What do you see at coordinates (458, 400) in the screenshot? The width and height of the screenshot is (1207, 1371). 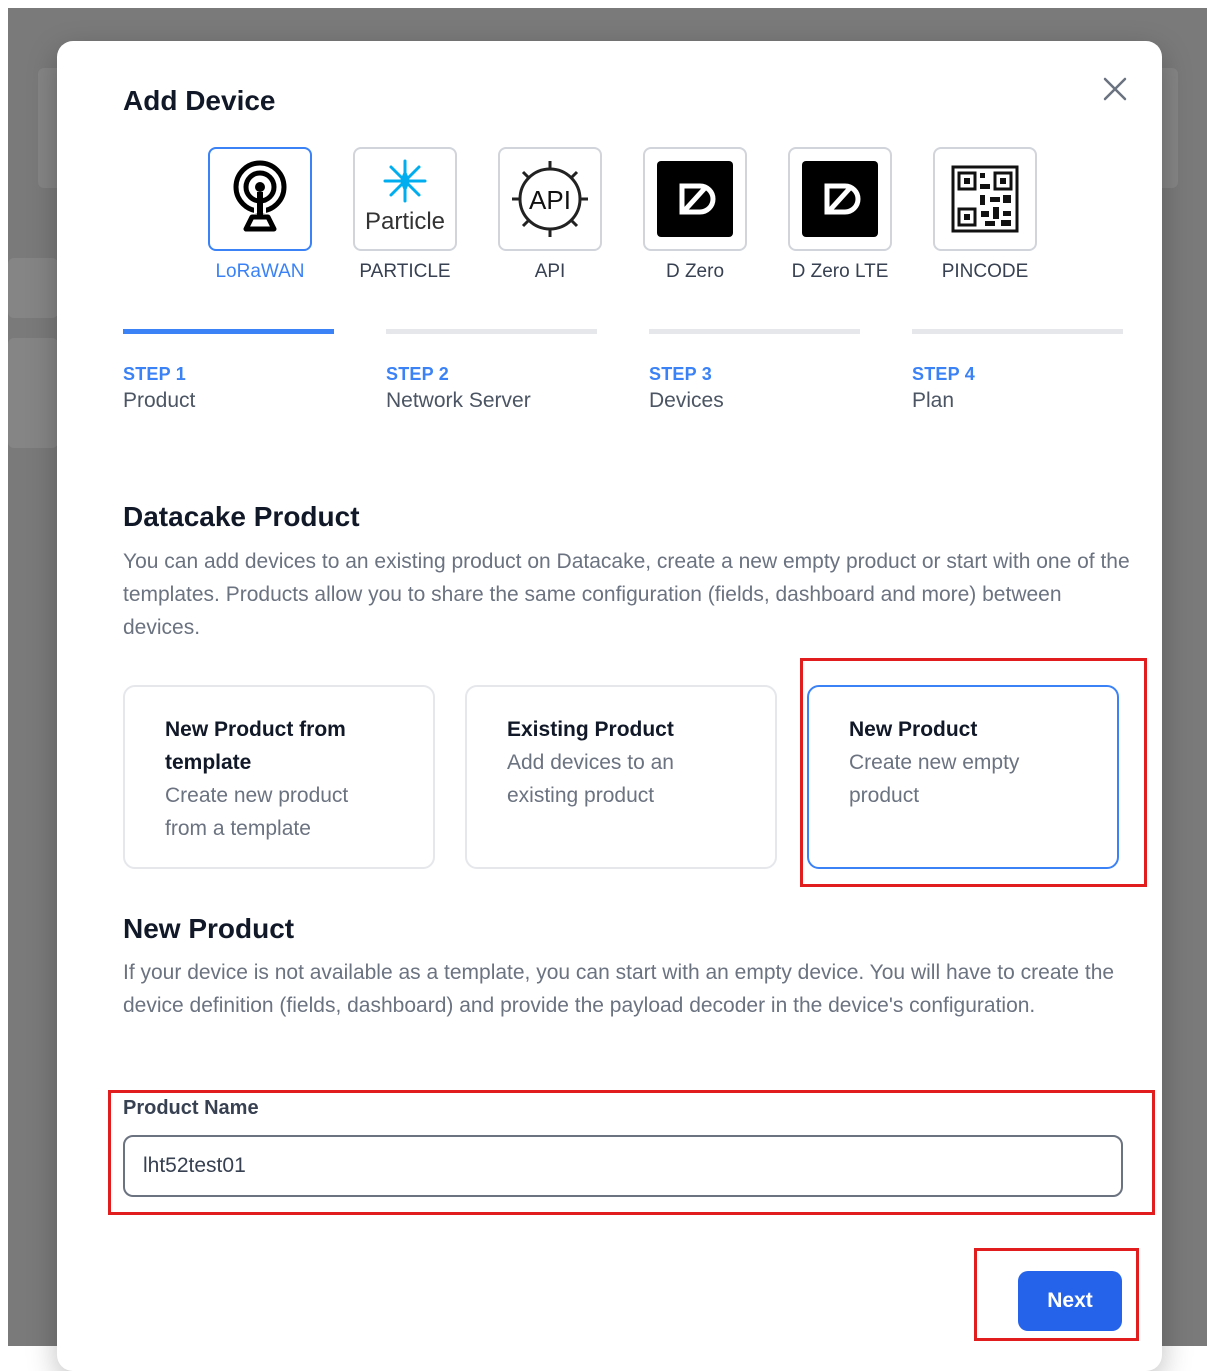 I see `step-name: Network Server` at bounding box center [458, 400].